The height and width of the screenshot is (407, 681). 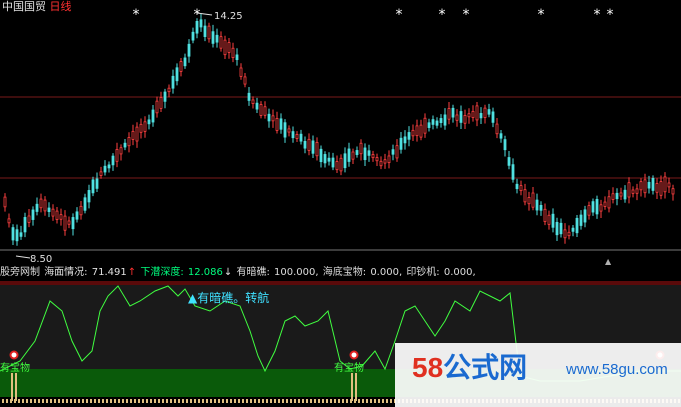 What do you see at coordinates (60, 6) in the screenshot?
I see `period-label: 日线` at bounding box center [60, 6].